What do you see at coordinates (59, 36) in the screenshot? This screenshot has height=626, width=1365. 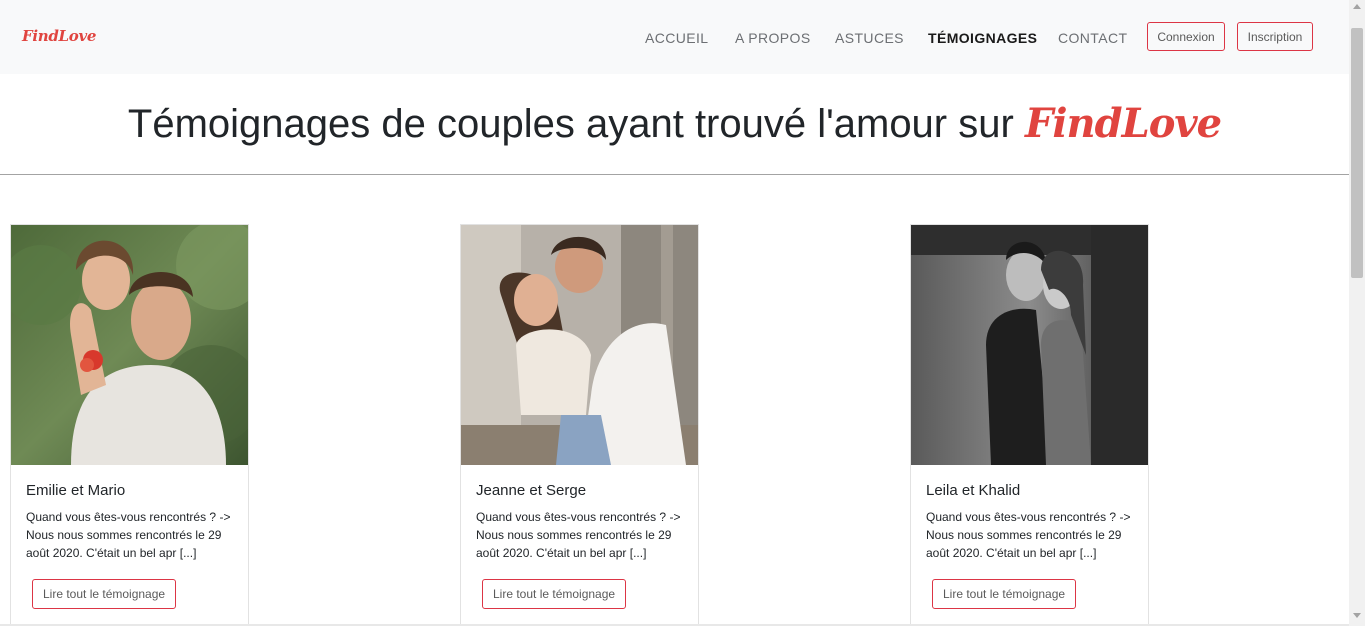 I see `brand-logo: FindLove` at bounding box center [59, 36].